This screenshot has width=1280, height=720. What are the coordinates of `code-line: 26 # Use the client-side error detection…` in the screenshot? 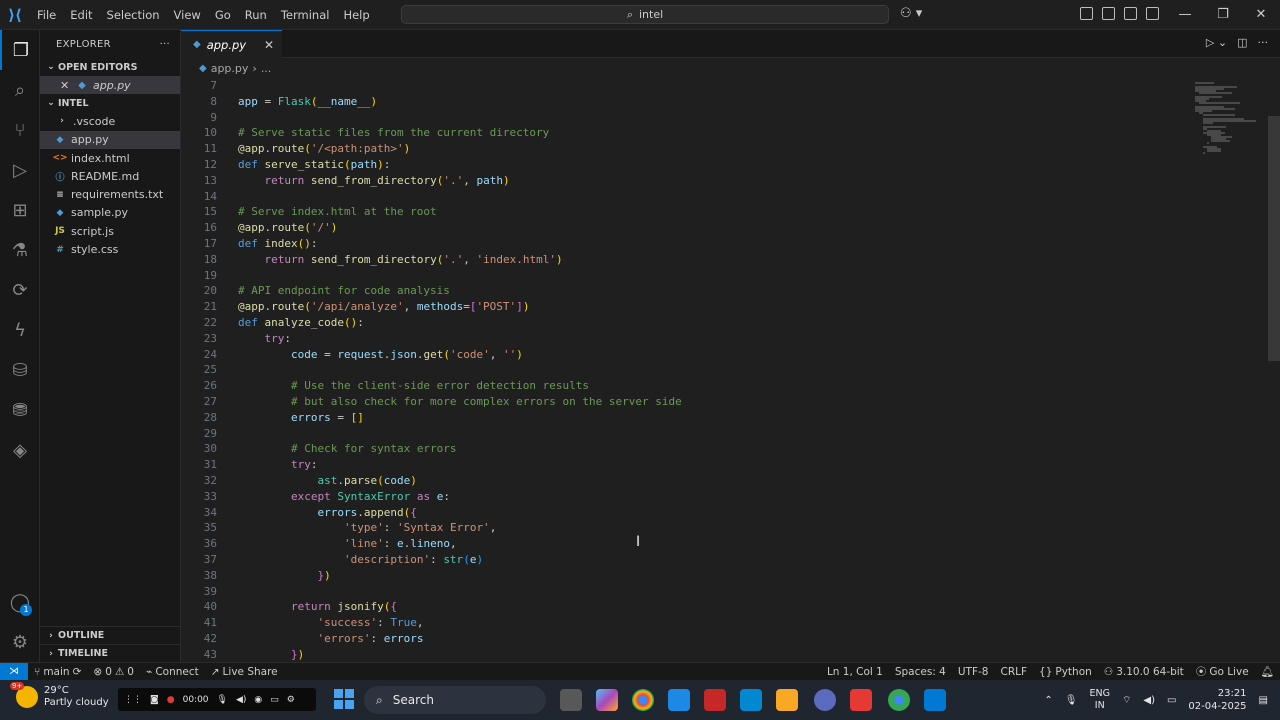 It's located at (686, 386).